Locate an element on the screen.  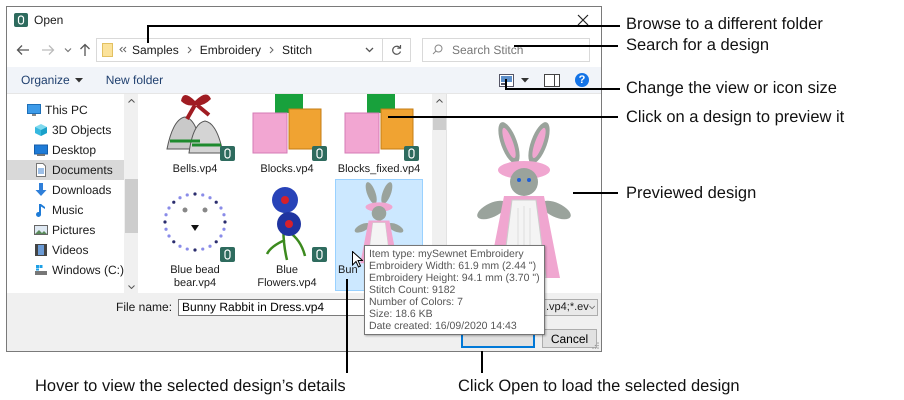
file-item: Bells.vp4 is located at coordinates (195, 135).